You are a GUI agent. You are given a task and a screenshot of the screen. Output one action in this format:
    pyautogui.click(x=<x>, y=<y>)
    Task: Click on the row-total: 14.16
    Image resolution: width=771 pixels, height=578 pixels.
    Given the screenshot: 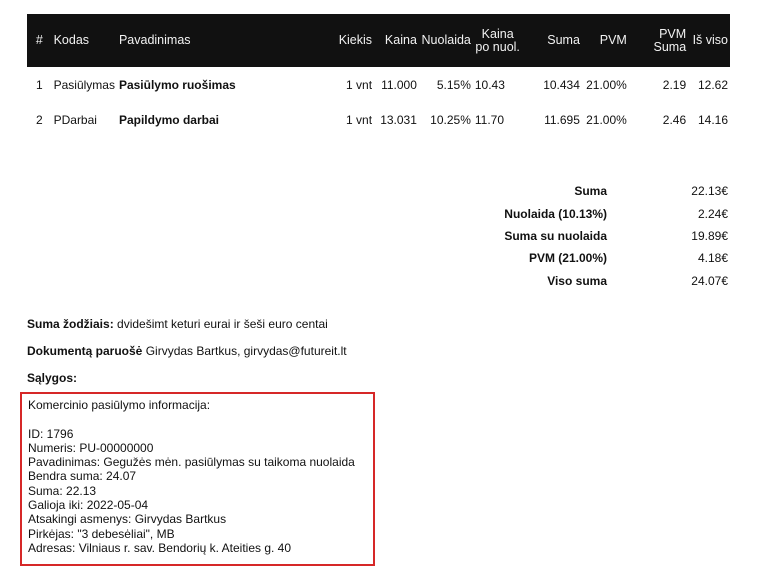 What is the action you would take?
    pyautogui.click(x=712, y=119)
    